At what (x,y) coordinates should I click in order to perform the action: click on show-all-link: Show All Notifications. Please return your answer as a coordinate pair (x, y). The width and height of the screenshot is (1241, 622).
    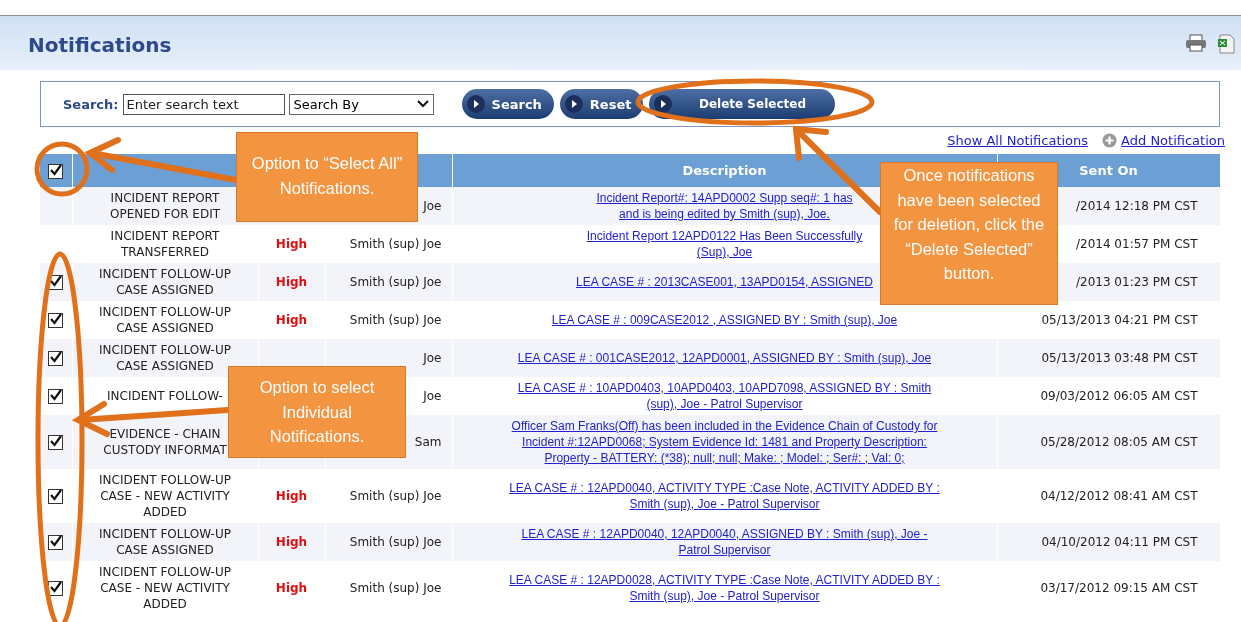
    Looking at the image, I should click on (1018, 140).